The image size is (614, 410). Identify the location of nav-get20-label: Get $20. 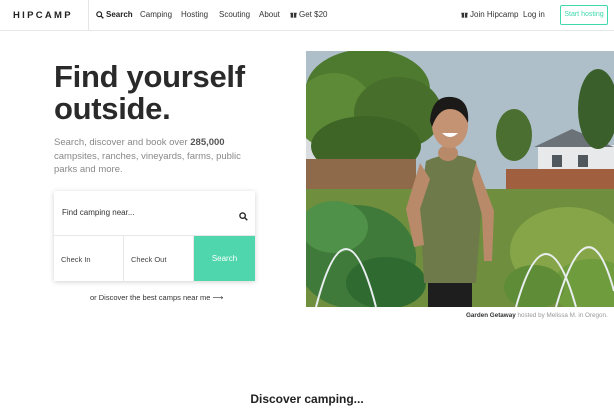
(313, 14).